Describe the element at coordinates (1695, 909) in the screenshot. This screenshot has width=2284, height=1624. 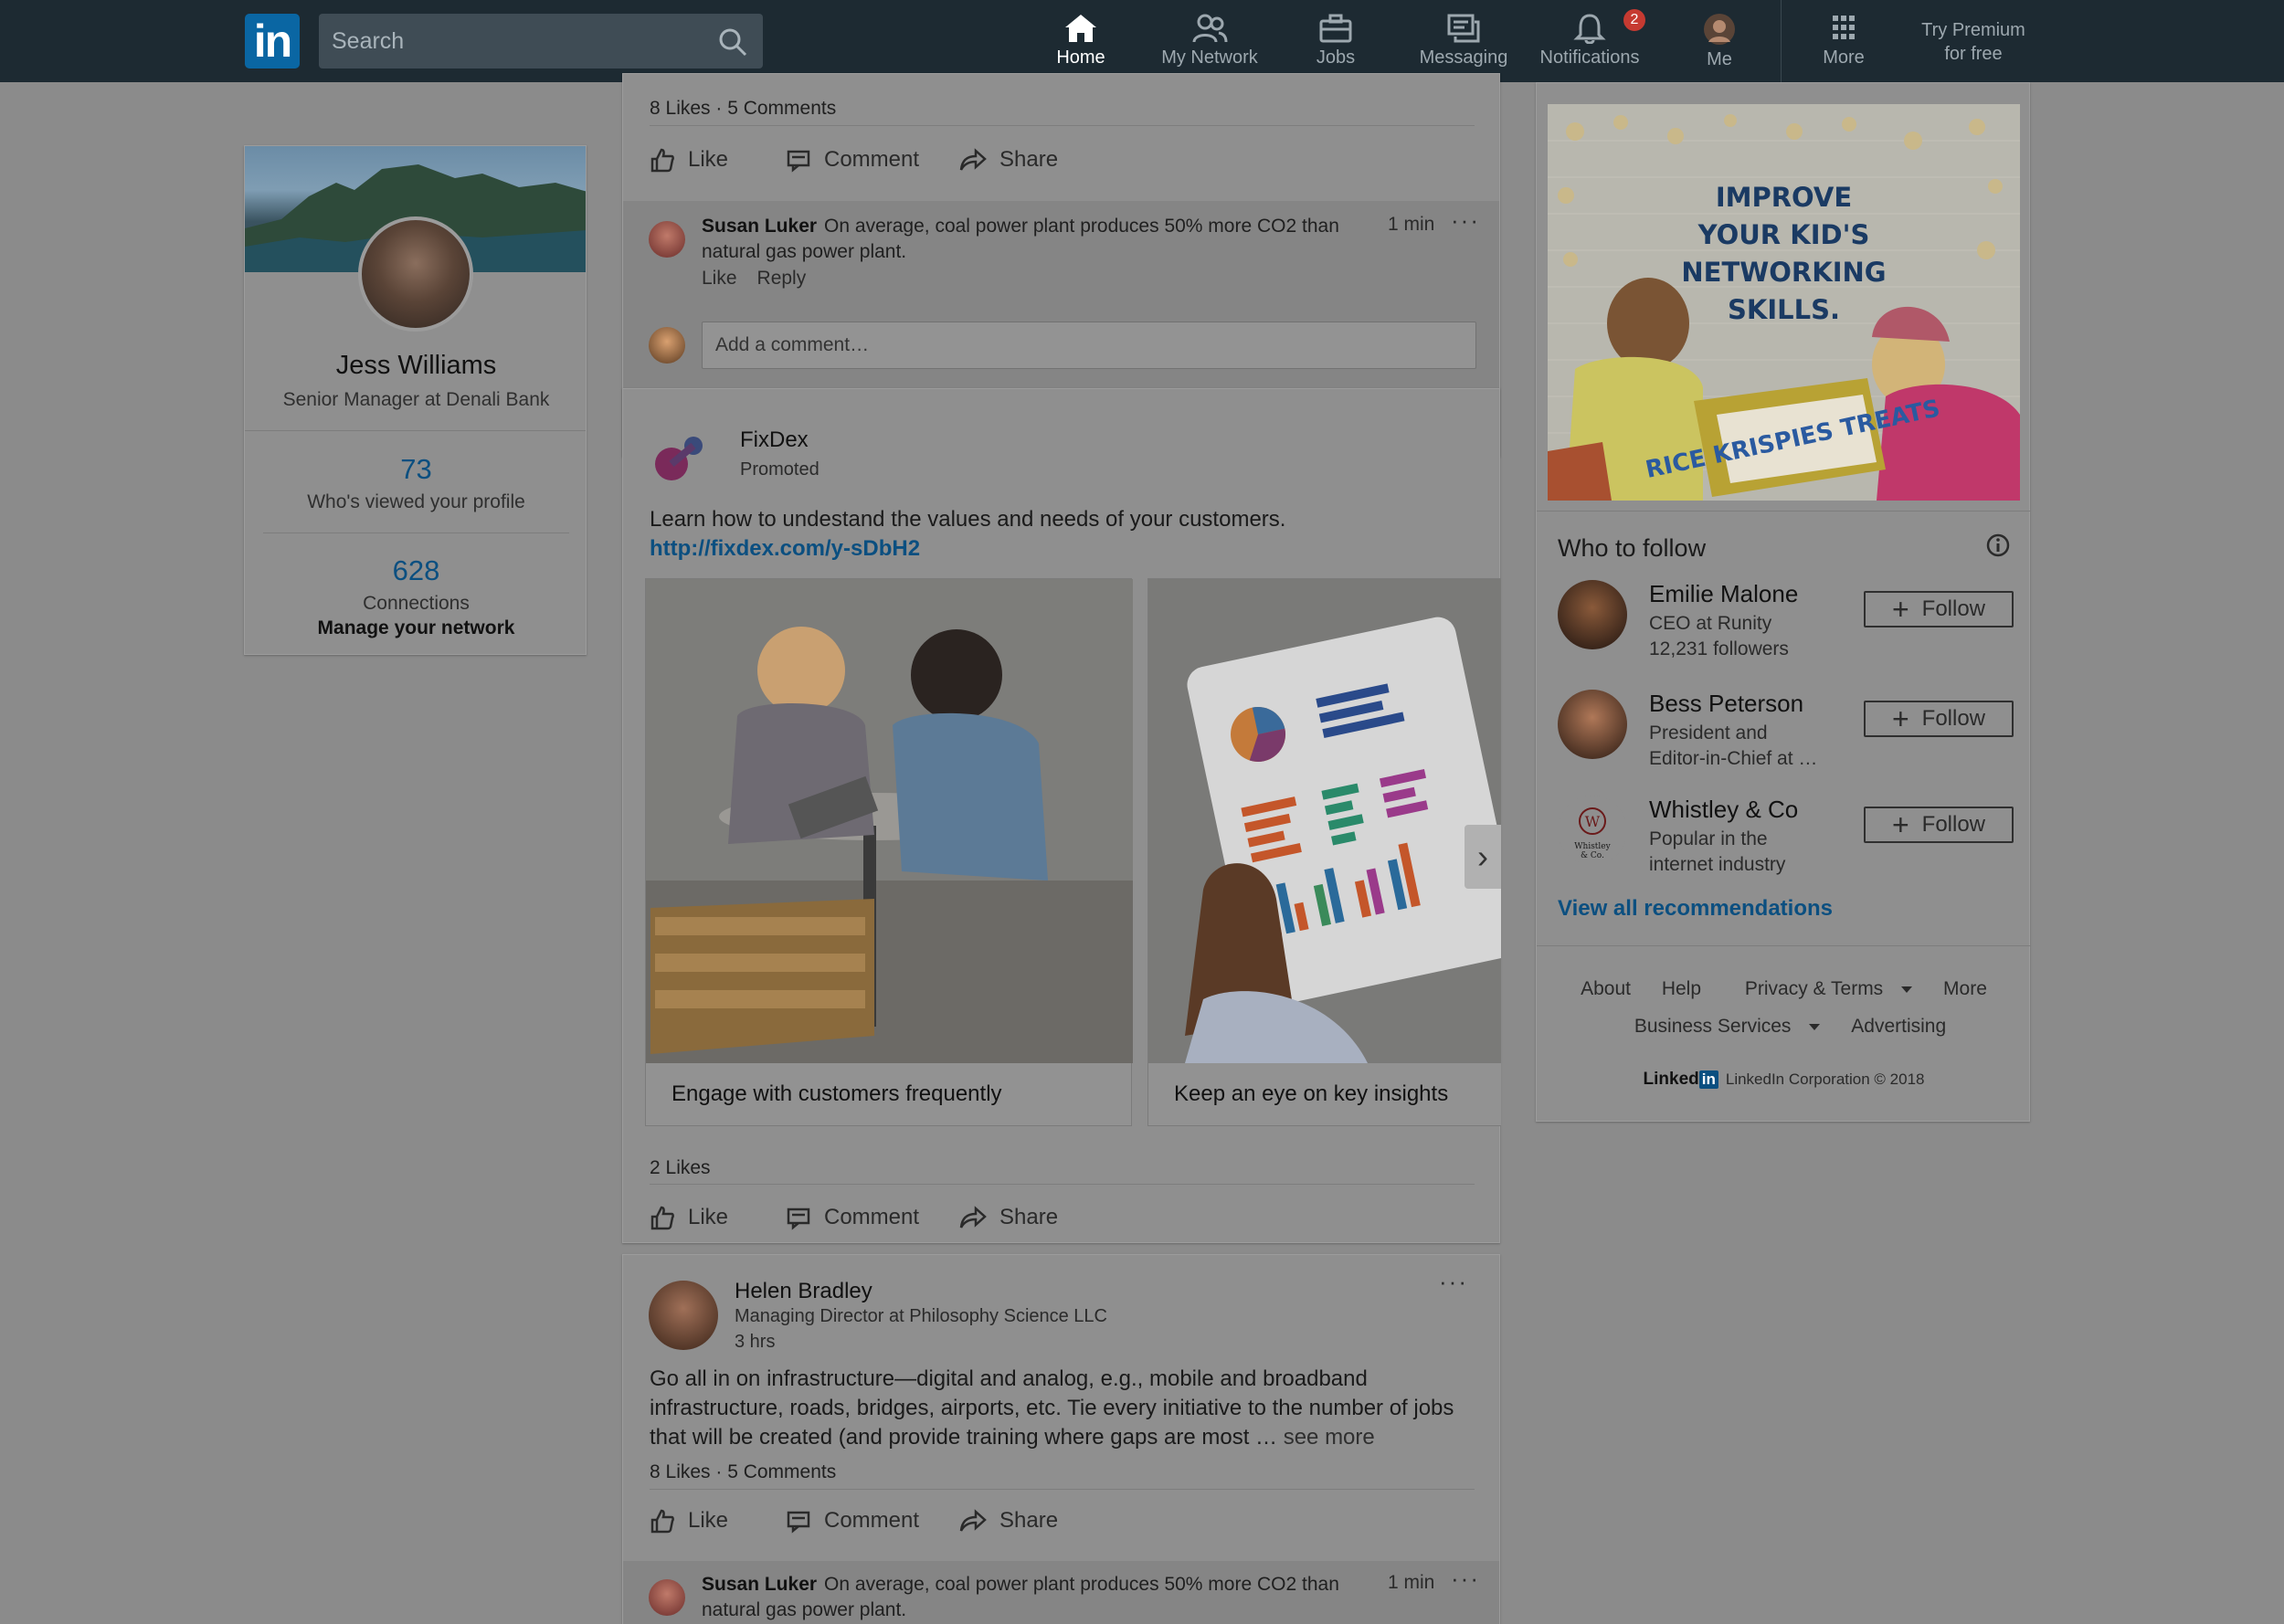
I see `view-all-recommendations-link: View all recommendations` at that location.